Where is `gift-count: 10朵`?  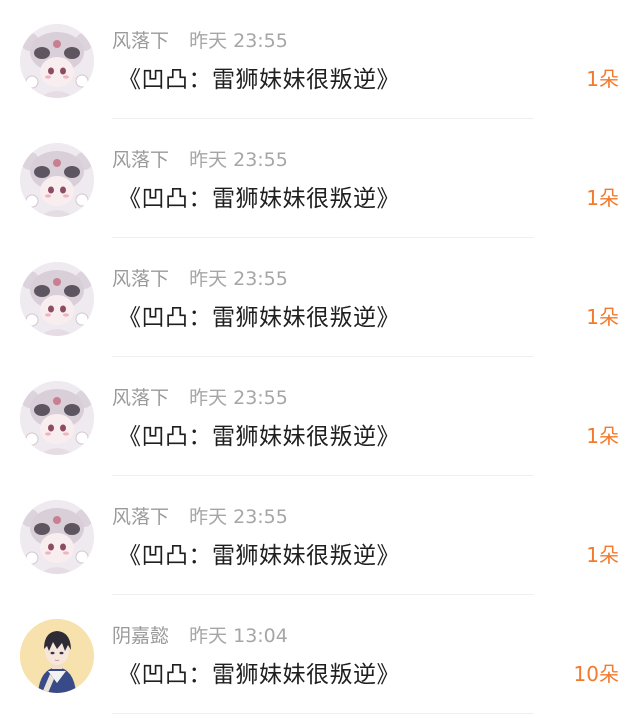
gift-count: 10朵 is located at coordinates (596, 674).